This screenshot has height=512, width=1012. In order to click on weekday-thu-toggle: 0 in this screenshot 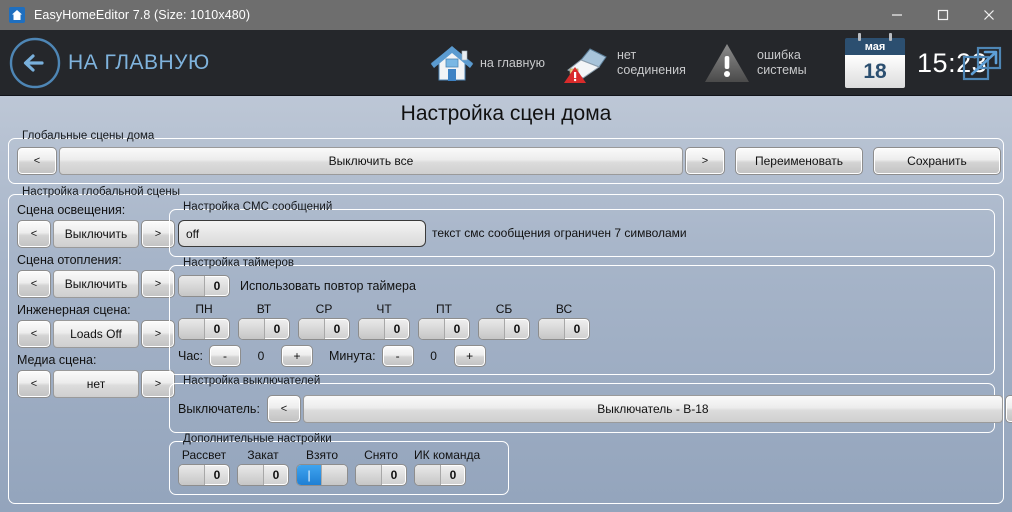, I will do `click(384, 329)`.